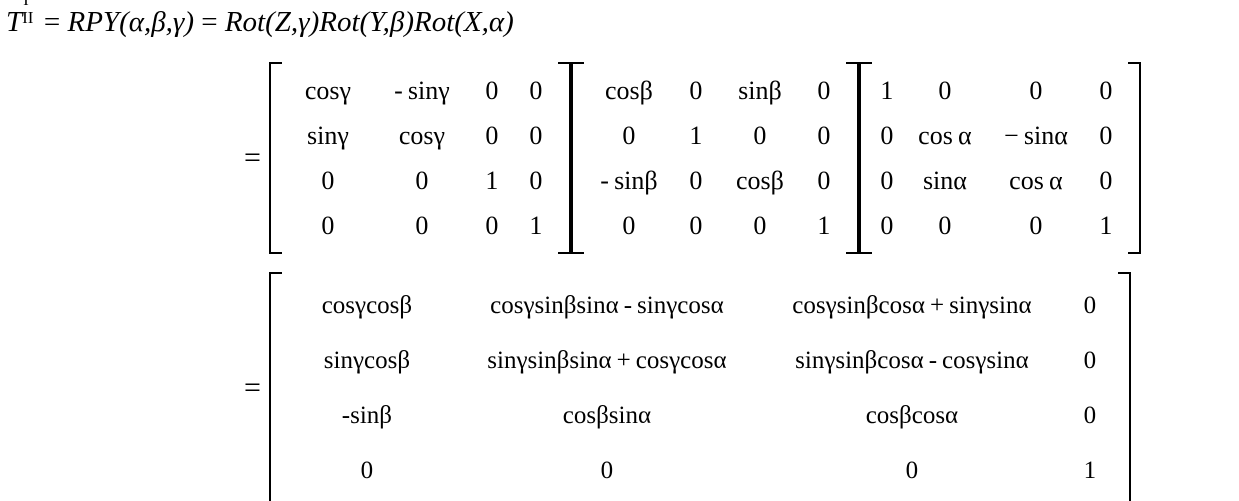  I want to click on lhs-symbol: T, so click(14, 22).